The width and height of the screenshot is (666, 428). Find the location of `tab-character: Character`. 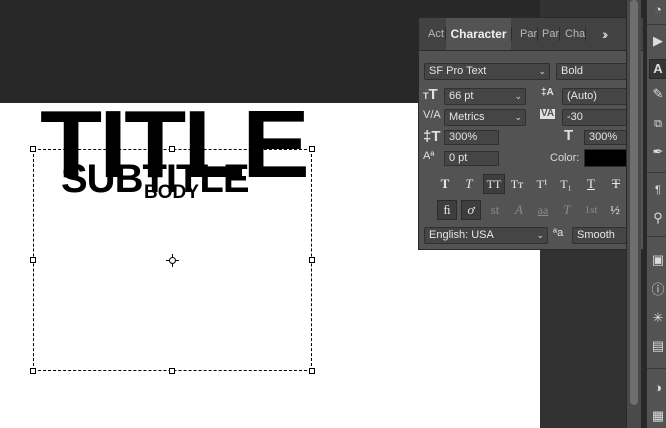

tab-character: Character is located at coordinates (478, 34).